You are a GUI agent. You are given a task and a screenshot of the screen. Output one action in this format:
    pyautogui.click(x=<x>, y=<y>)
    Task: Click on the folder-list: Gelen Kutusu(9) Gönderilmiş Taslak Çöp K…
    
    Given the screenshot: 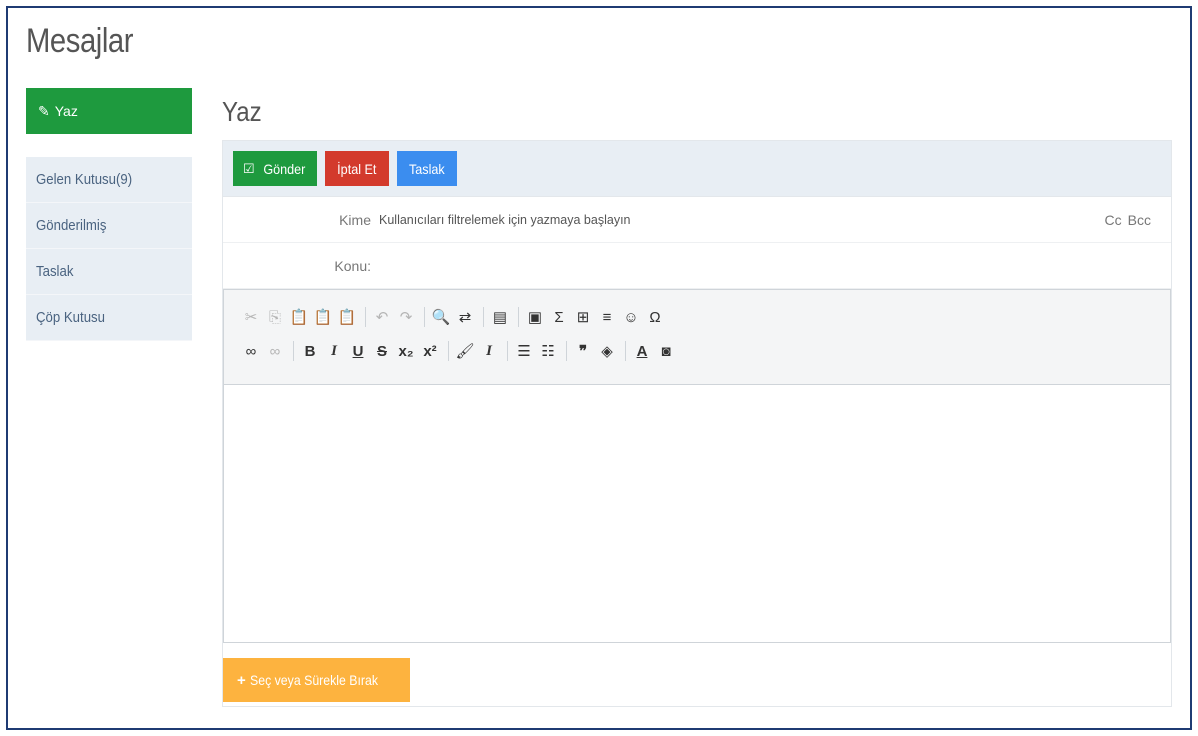 What is the action you would take?
    pyautogui.click(x=109, y=249)
    